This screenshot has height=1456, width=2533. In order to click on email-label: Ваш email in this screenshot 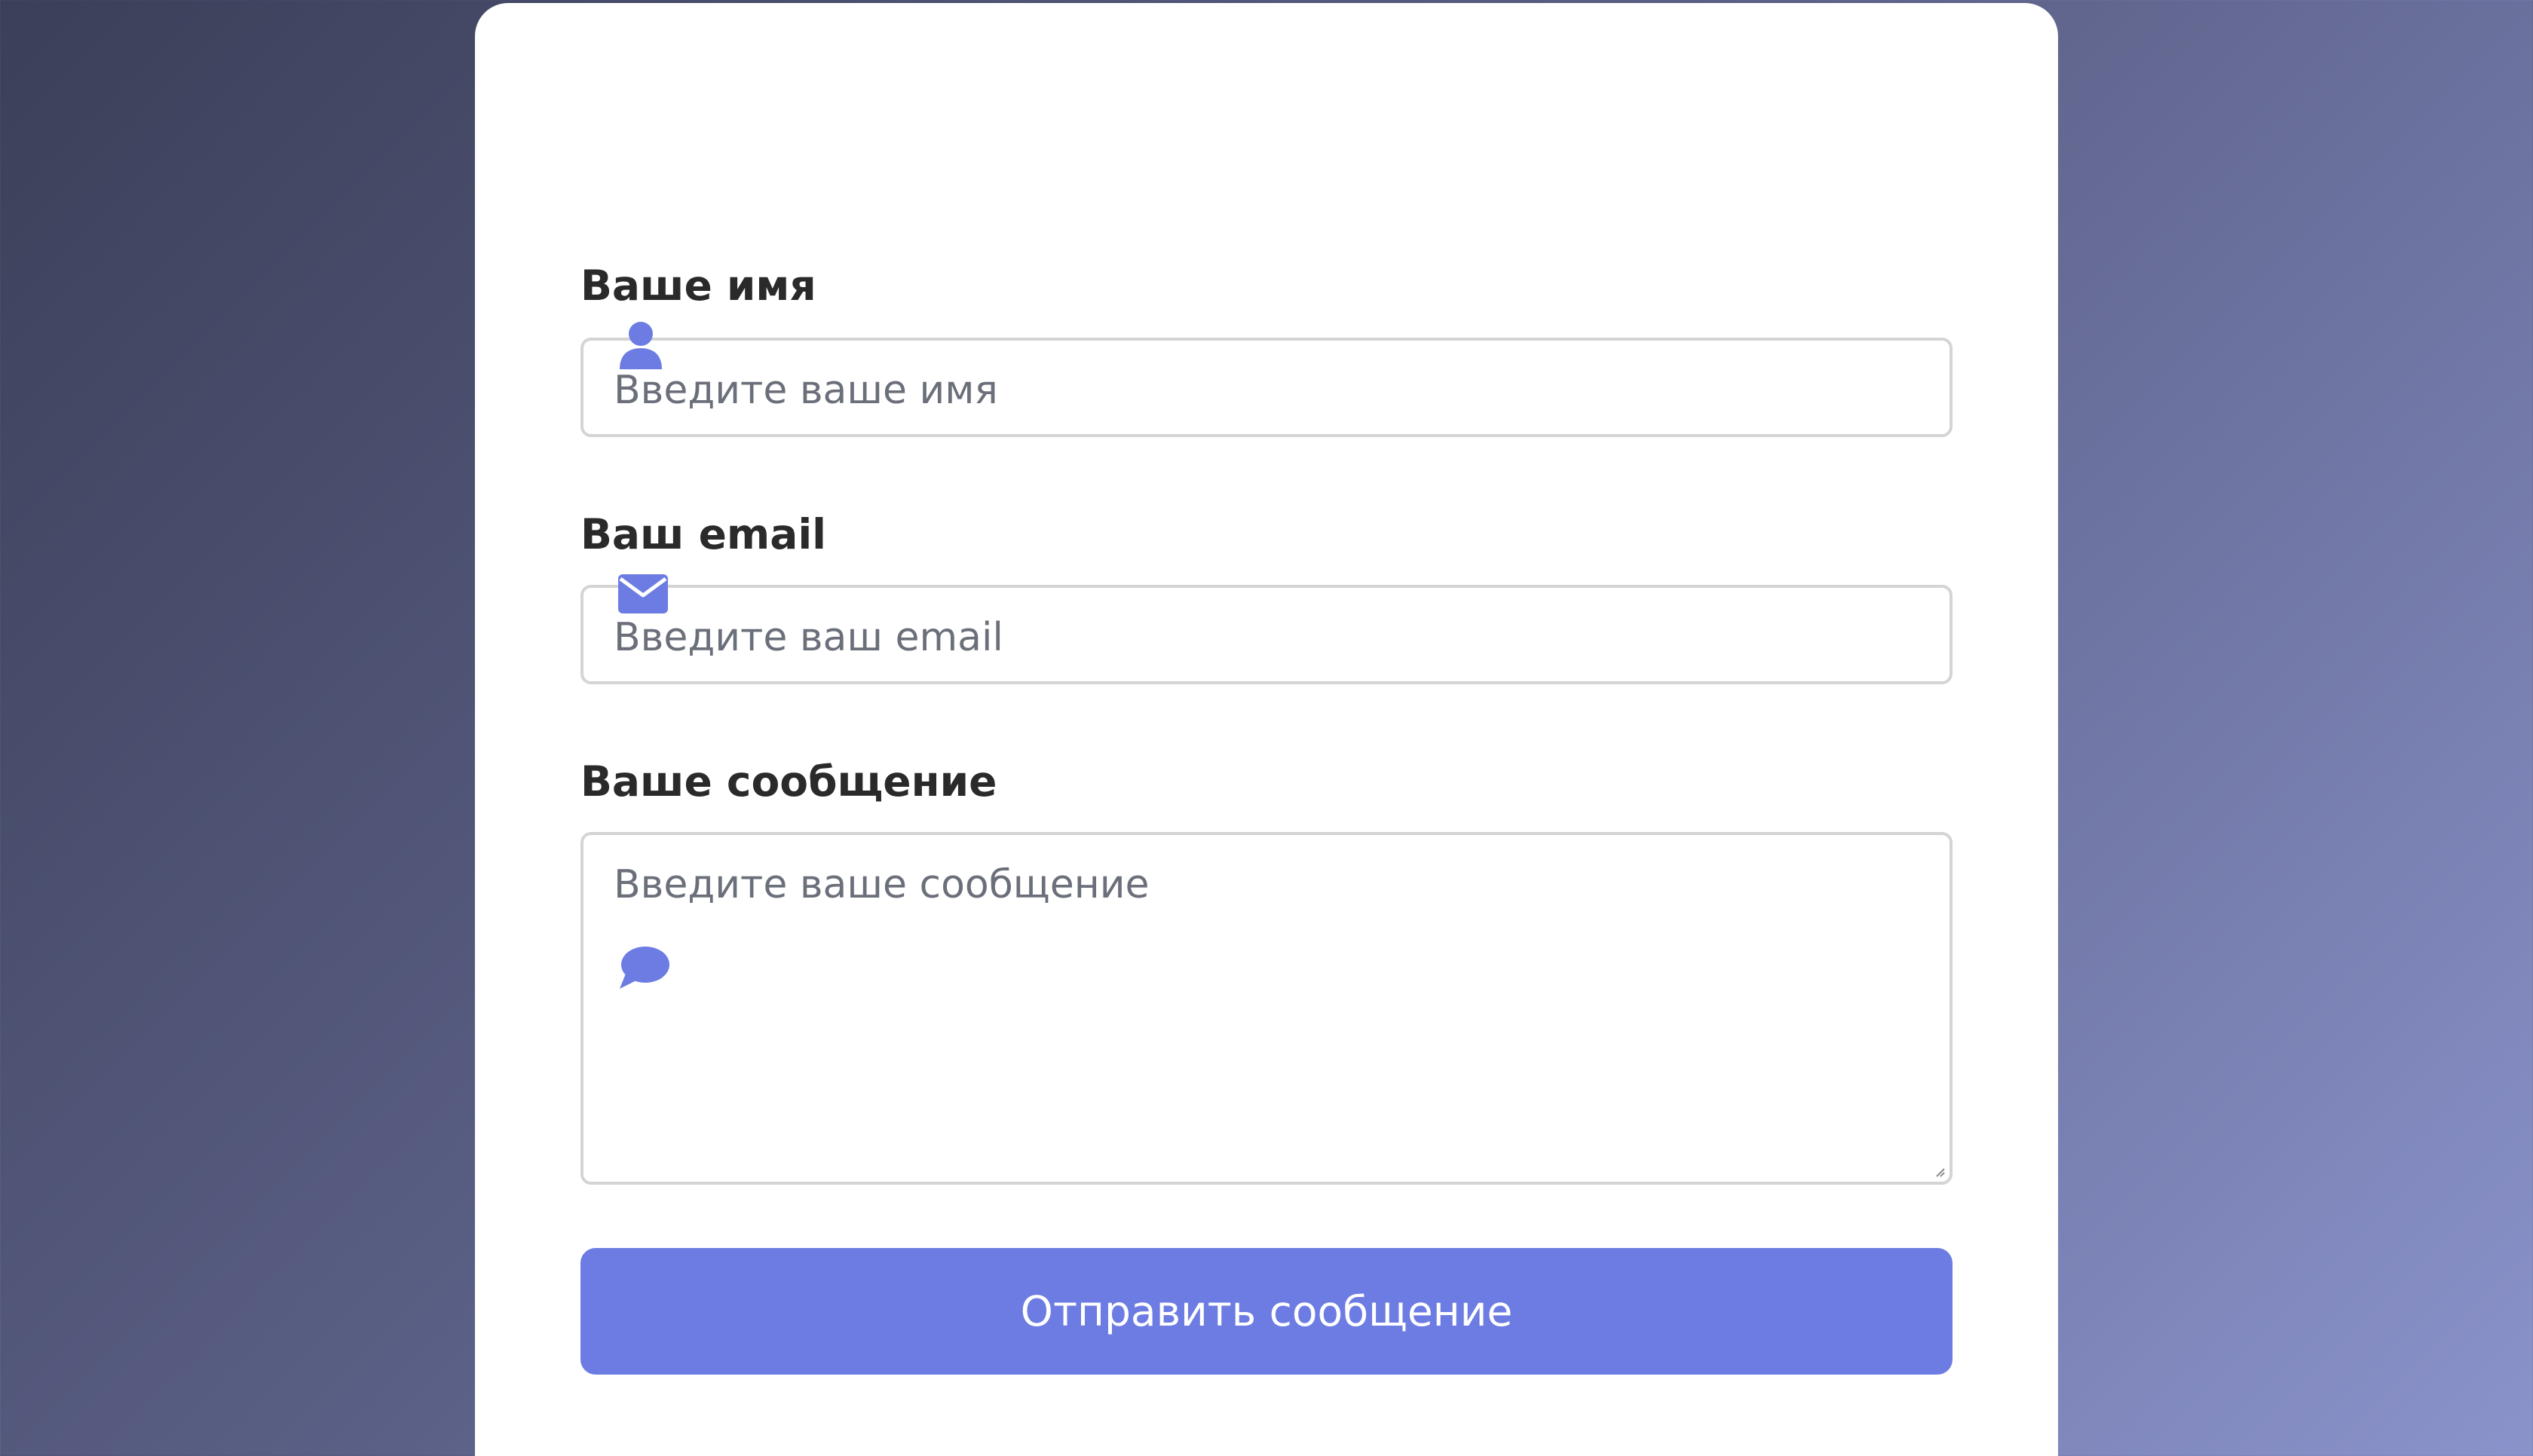, I will do `click(703, 534)`.